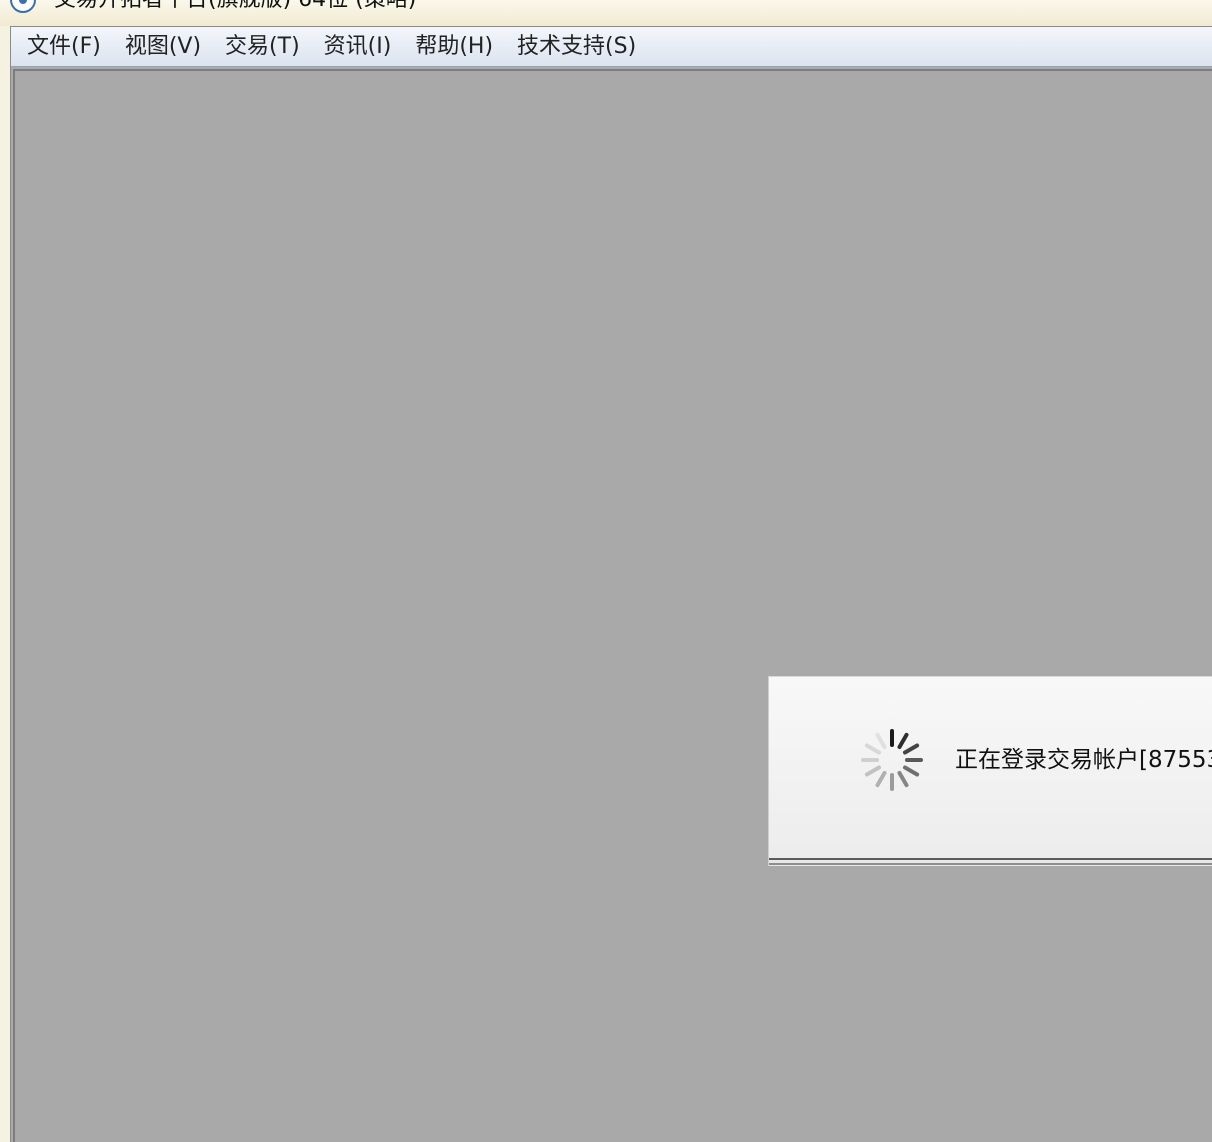  I want to click on login-progress-dialog: 正在登录交易帐户[87553, so click(990, 771).